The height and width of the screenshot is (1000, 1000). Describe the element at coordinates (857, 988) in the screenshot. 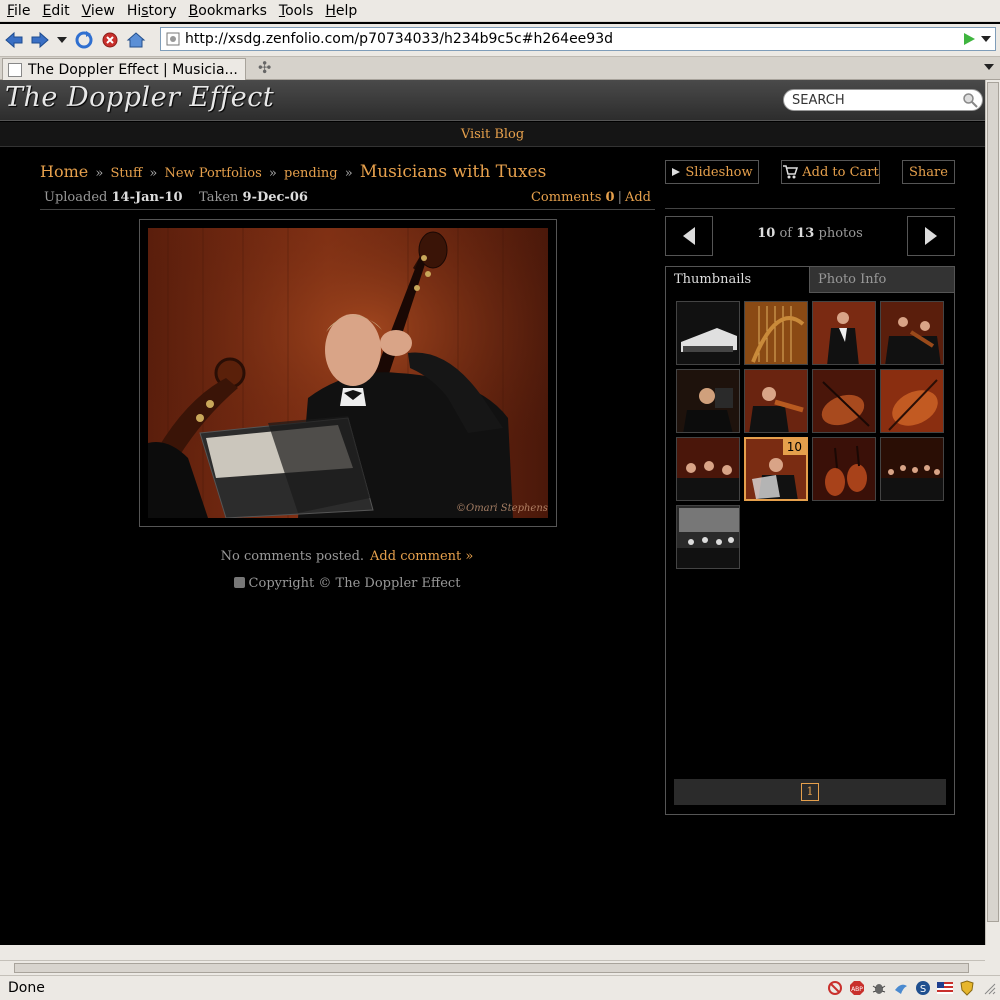

I see `adblock-icon: ABP` at that location.